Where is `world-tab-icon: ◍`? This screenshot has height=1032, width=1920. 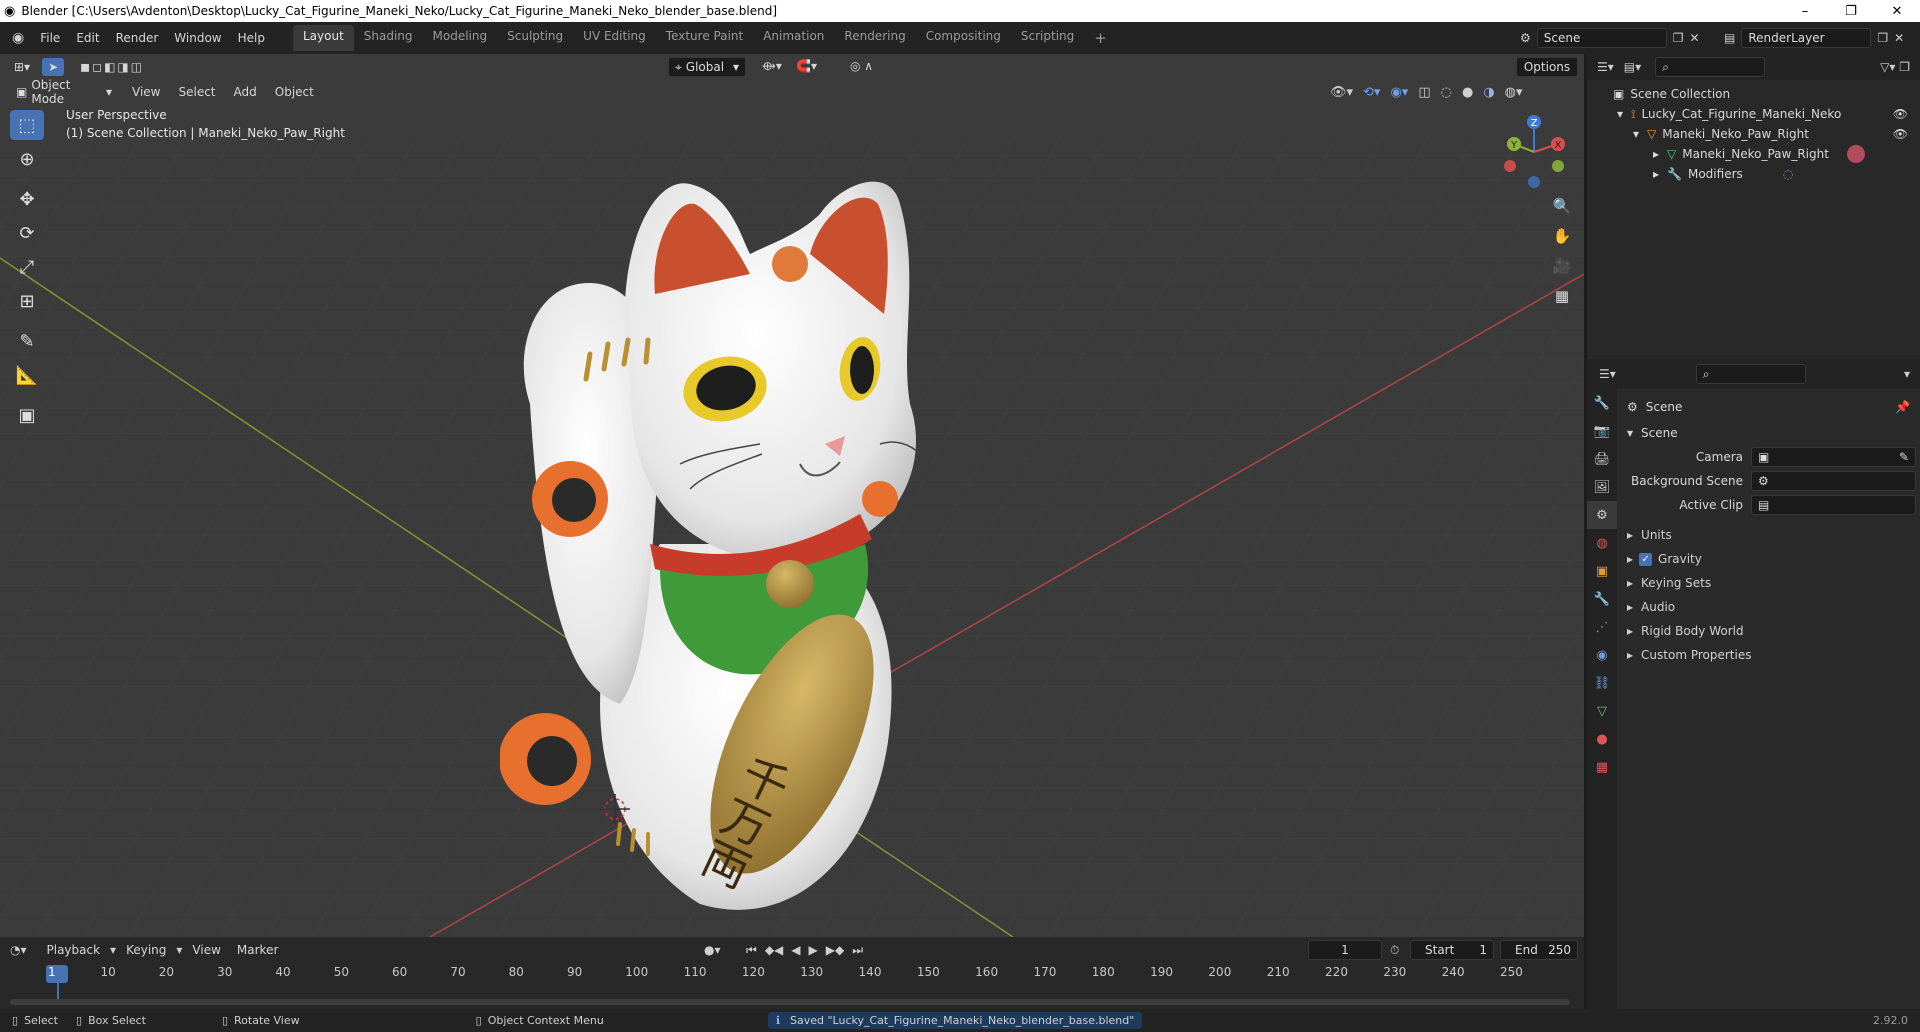
world-tab-icon: ◍ is located at coordinates (1602, 543).